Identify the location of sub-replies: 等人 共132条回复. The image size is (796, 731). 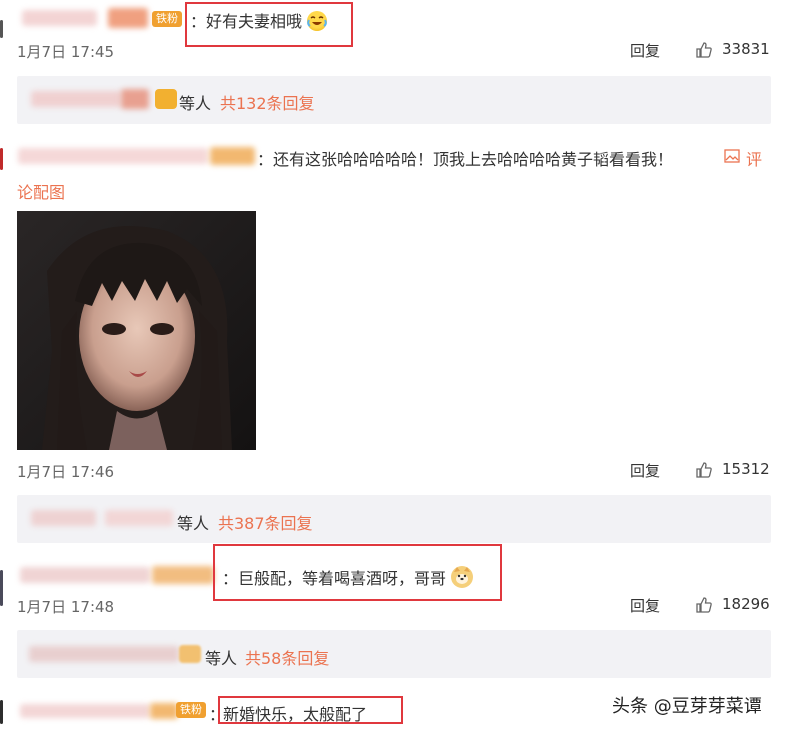
(394, 100).